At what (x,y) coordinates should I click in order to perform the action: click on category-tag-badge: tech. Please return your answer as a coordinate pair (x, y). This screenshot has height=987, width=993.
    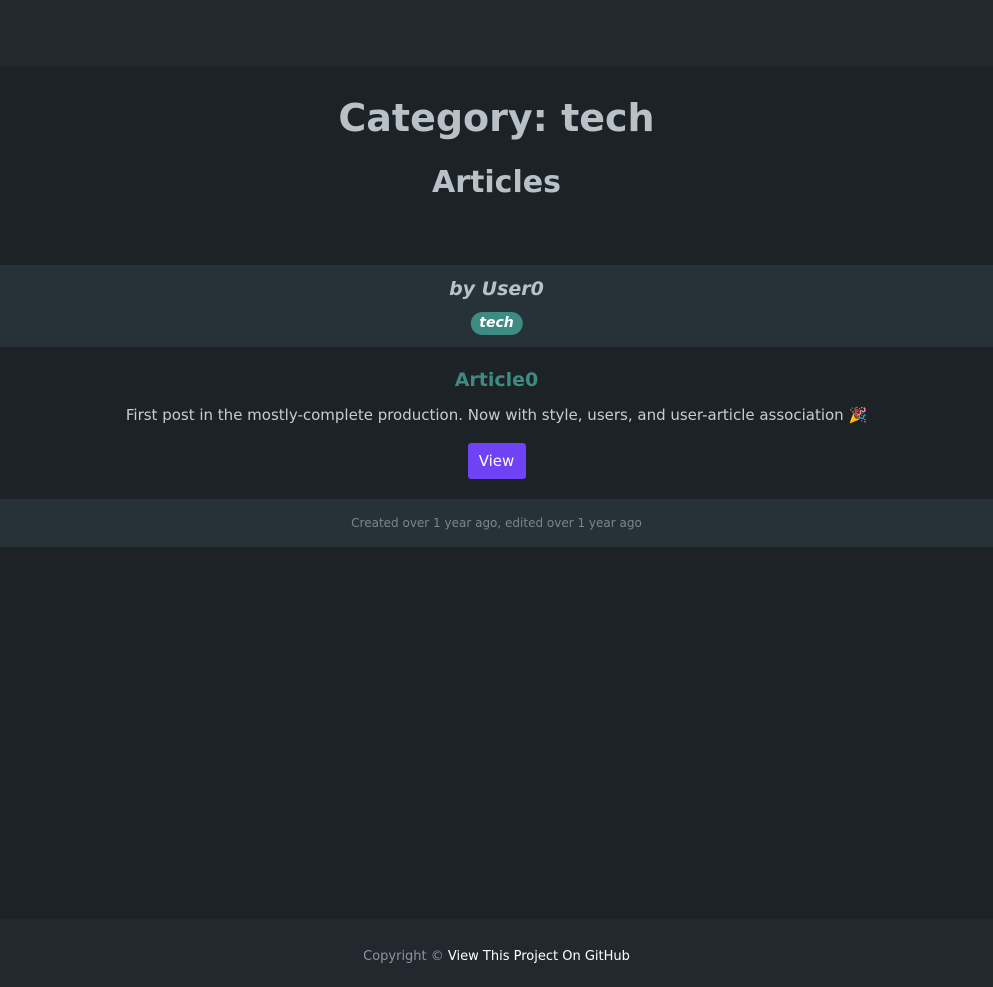
    Looking at the image, I should click on (496, 323).